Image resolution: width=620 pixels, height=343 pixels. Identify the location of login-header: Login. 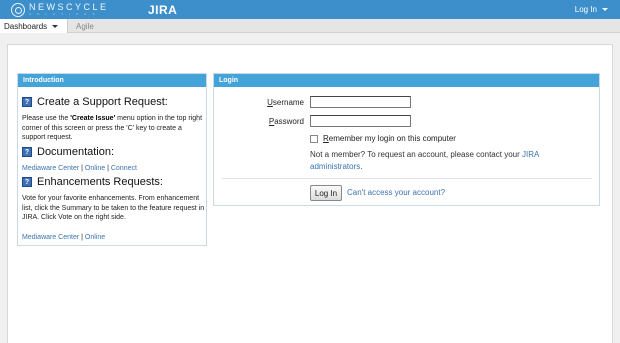
(406, 80).